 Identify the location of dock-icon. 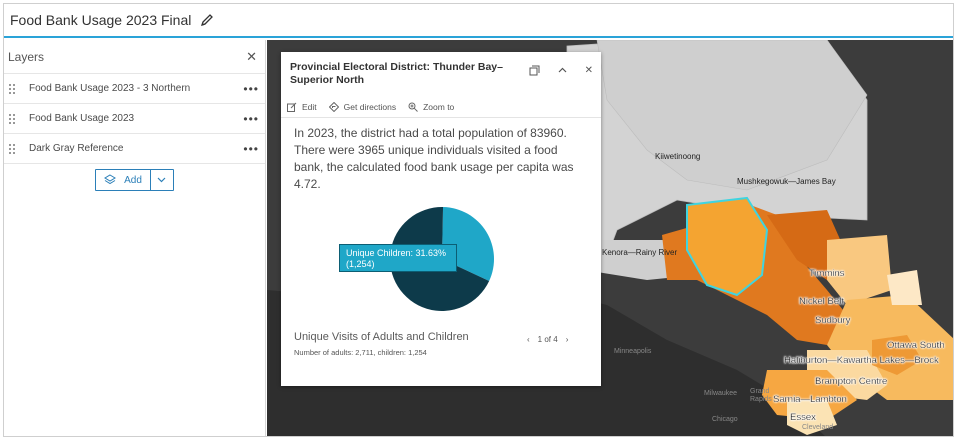
(534, 80).